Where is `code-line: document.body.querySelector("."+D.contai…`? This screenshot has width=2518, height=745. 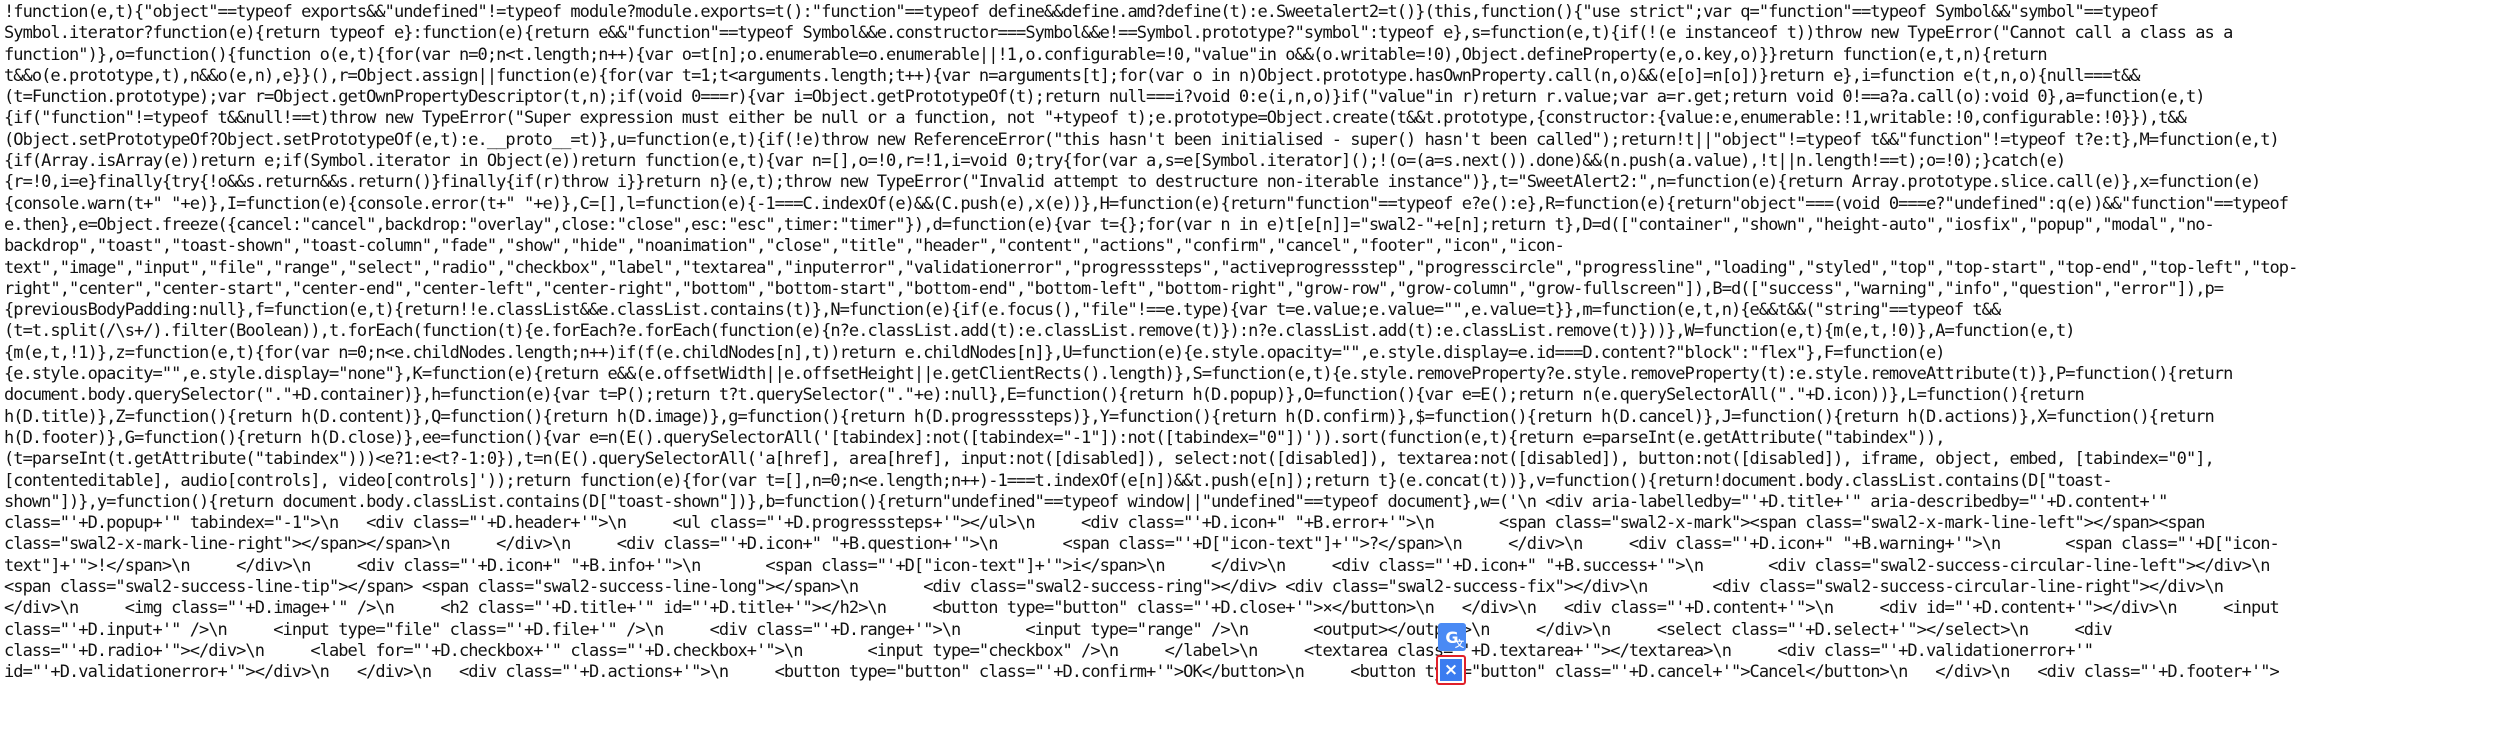
code-line: document.body.querySelector("."+D.contai… is located at coordinates (1044, 395).